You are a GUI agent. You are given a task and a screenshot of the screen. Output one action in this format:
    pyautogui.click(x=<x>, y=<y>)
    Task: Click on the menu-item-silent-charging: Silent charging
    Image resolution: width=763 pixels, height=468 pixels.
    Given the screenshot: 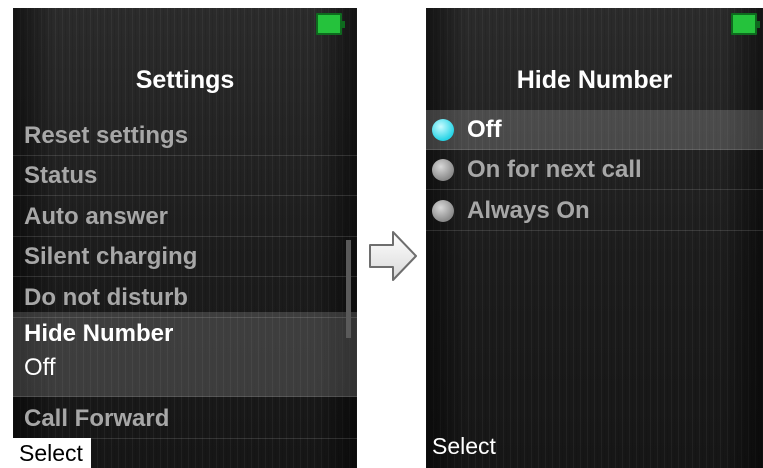 What is the action you would take?
    pyautogui.click(x=185, y=257)
    